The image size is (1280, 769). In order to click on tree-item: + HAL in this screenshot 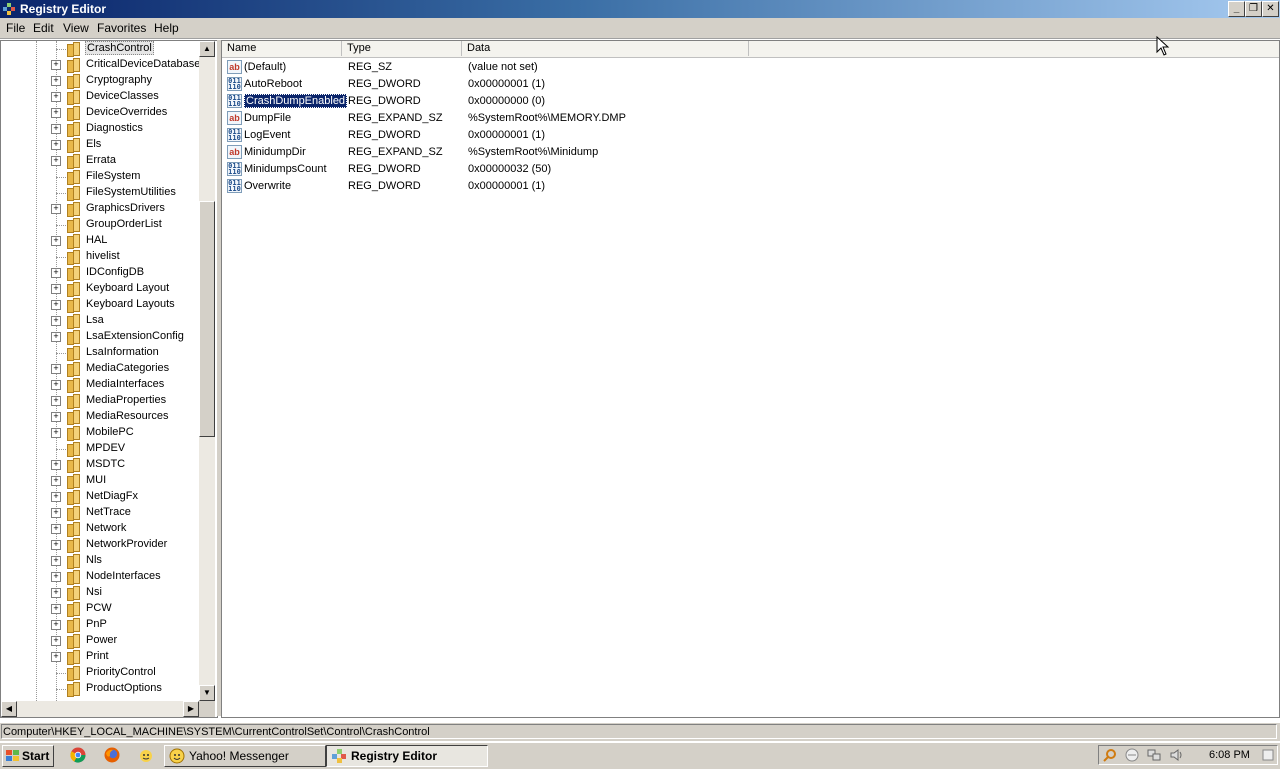, I will do `click(101, 241)`.